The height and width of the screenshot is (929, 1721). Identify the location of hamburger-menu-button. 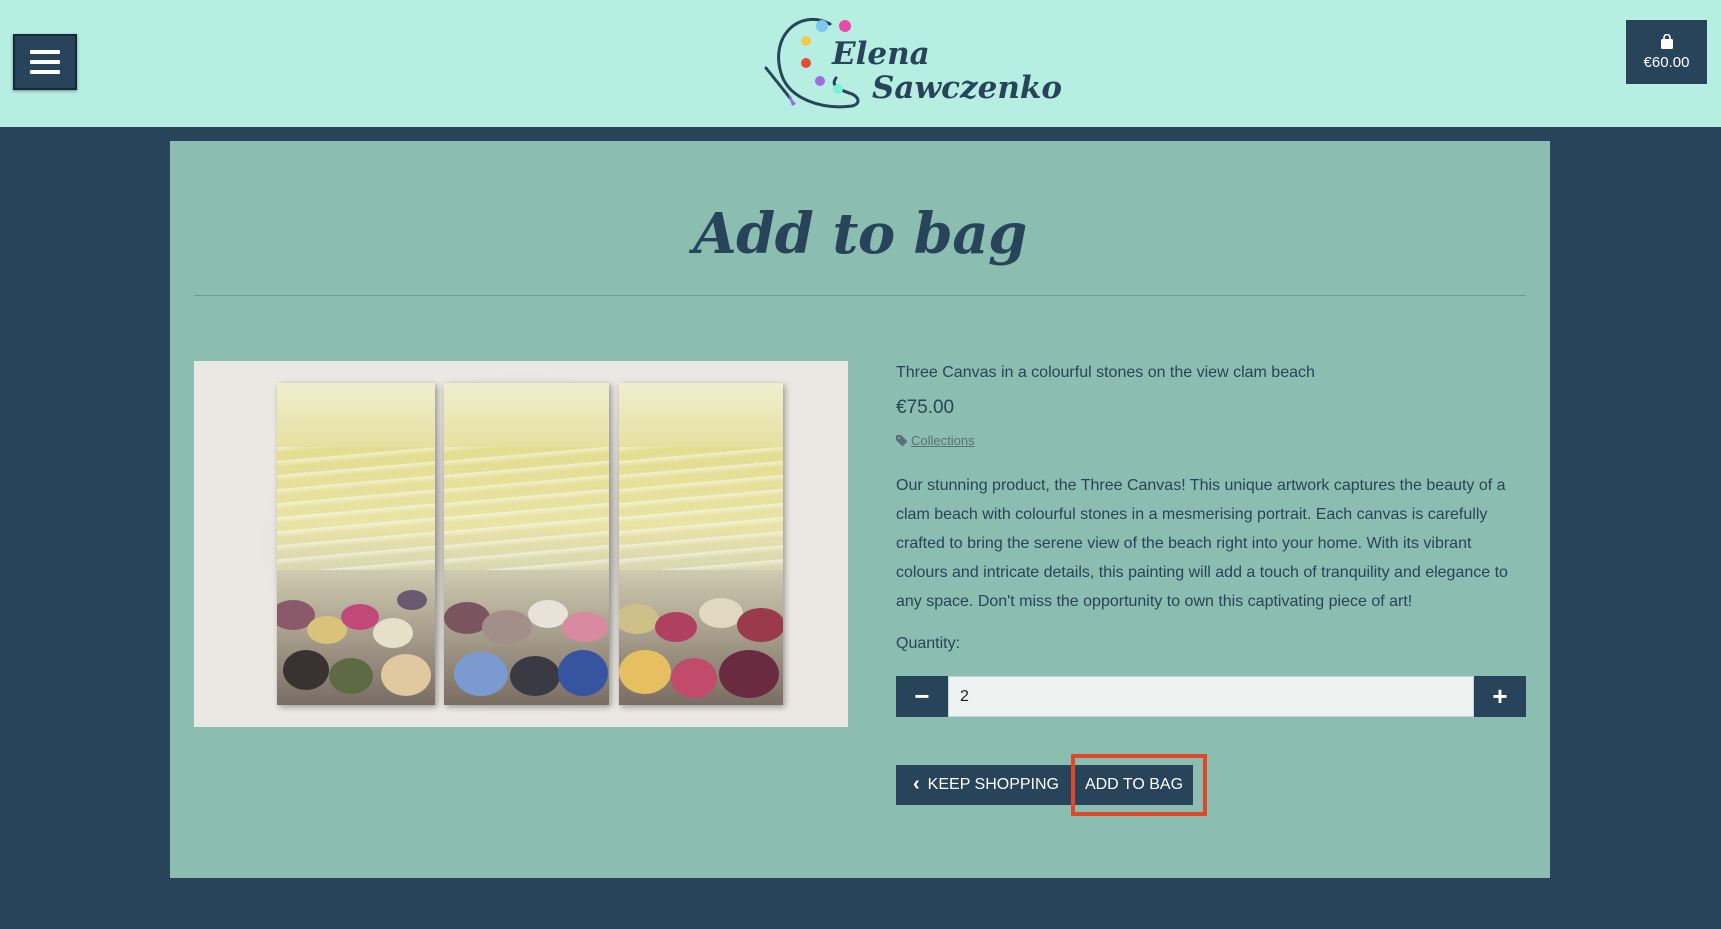
(45, 62).